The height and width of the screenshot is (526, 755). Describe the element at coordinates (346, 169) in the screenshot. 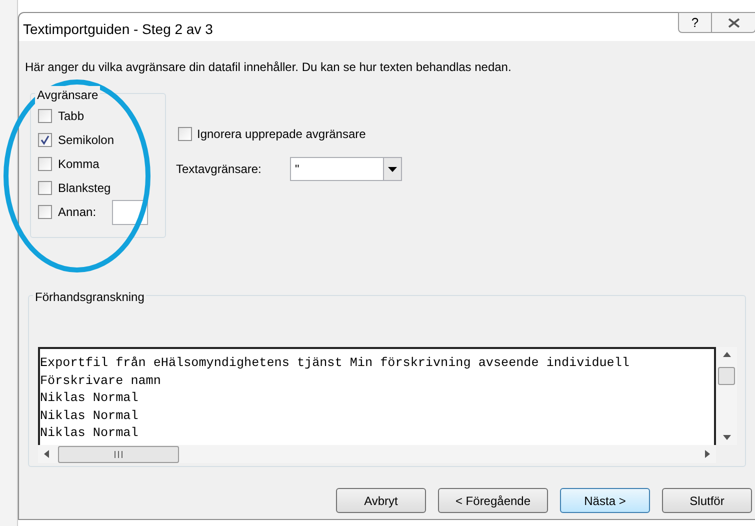

I see `text-qualifier-dropdown: "` at that location.